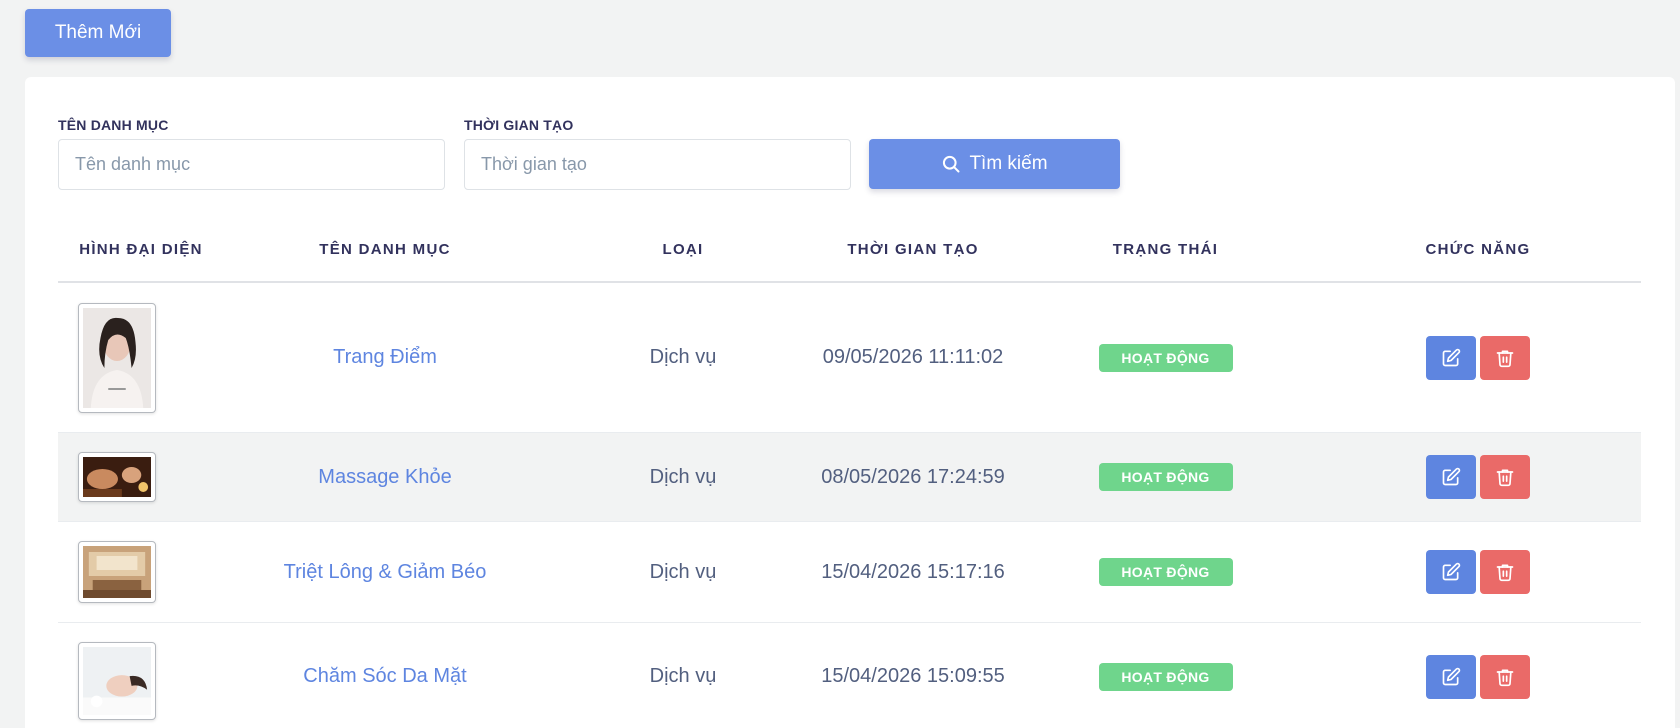 This screenshot has width=1680, height=728. I want to click on search-button-label: Tìm kiếm, so click(1008, 163).